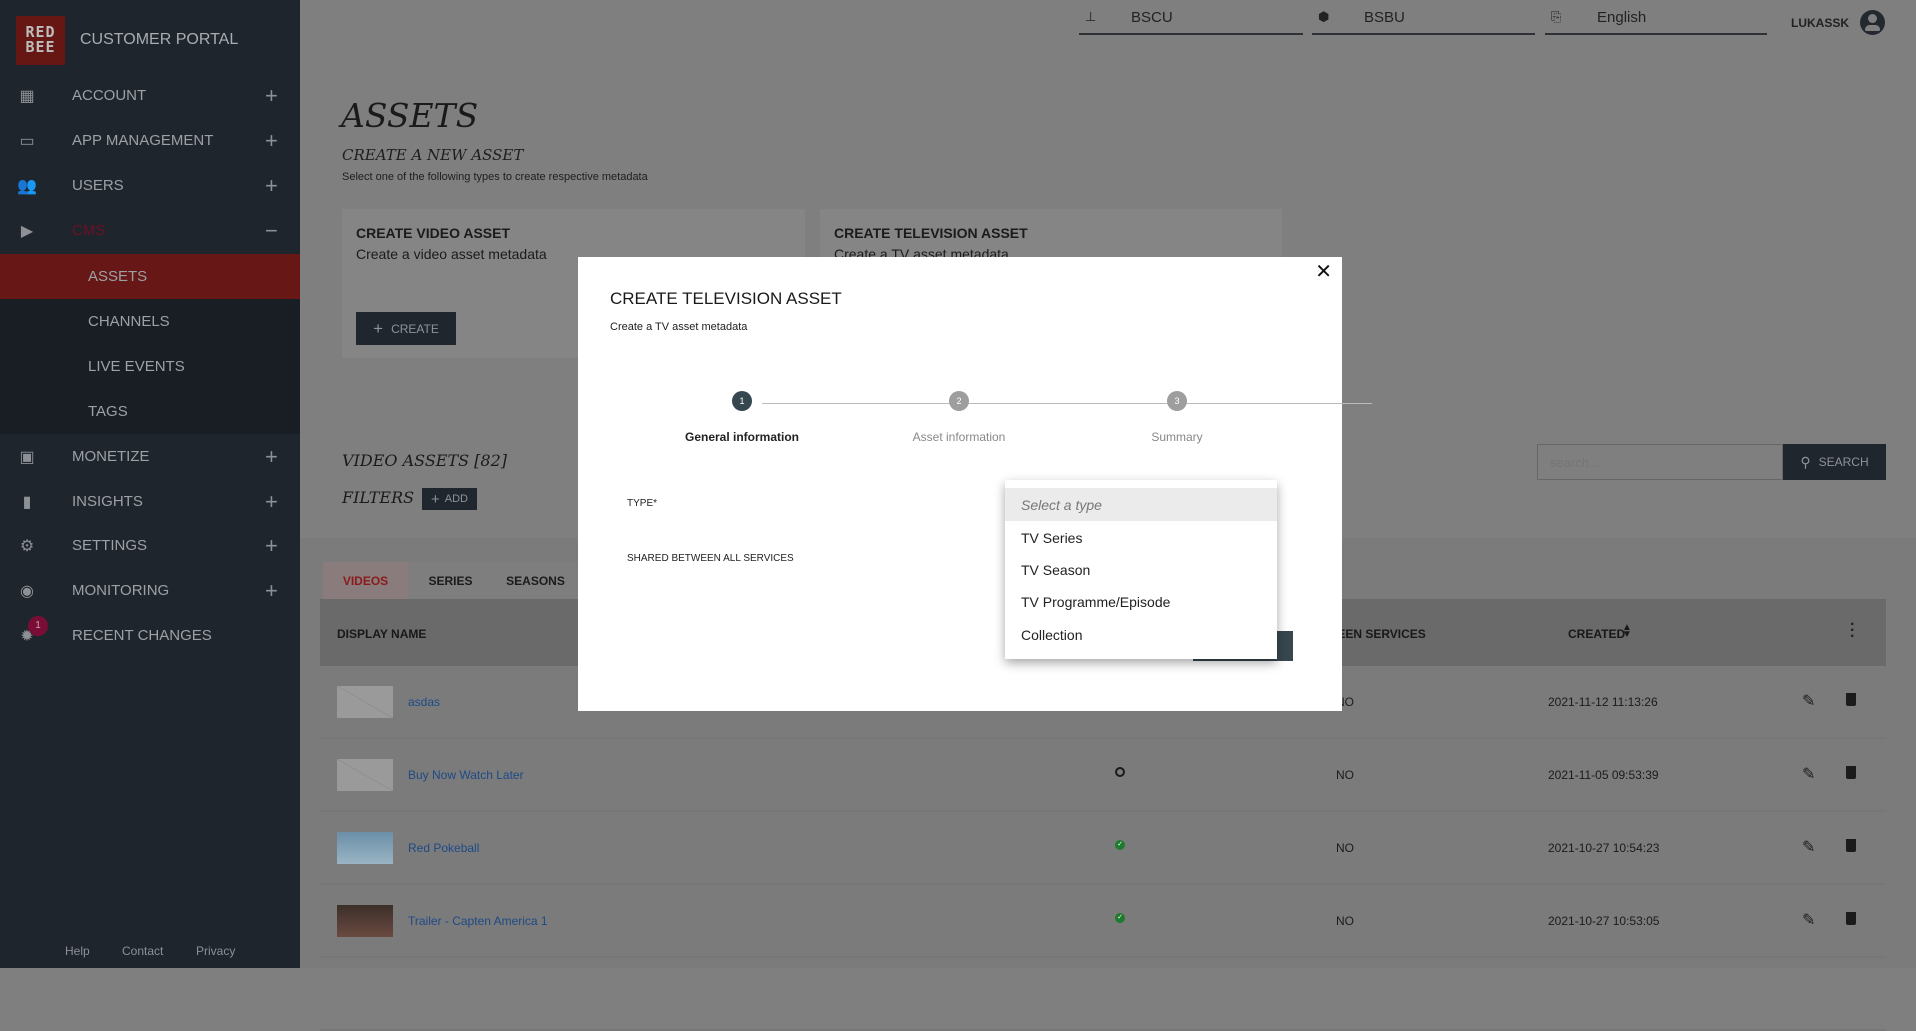 The image size is (1916, 1031). Describe the element at coordinates (1556, 16) in the screenshot. I see `translate-icon: ⎘` at that location.